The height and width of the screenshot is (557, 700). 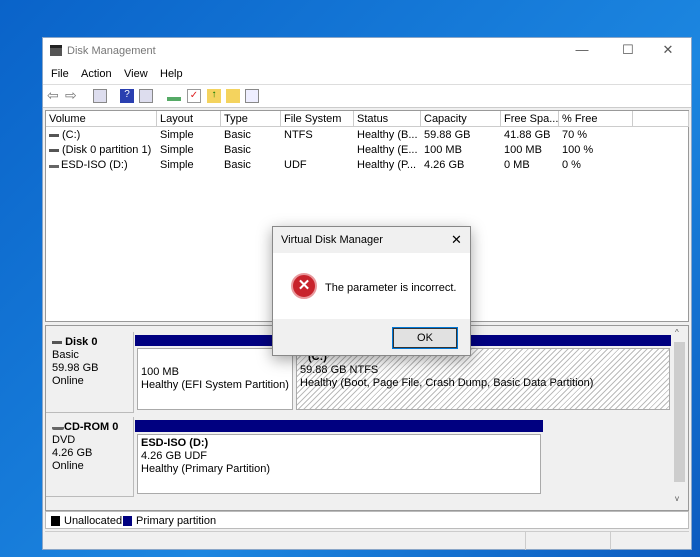 What do you see at coordinates (295, 165) in the screenshot?
I see `cell-text: UDF` at bounding box center [295, 165].